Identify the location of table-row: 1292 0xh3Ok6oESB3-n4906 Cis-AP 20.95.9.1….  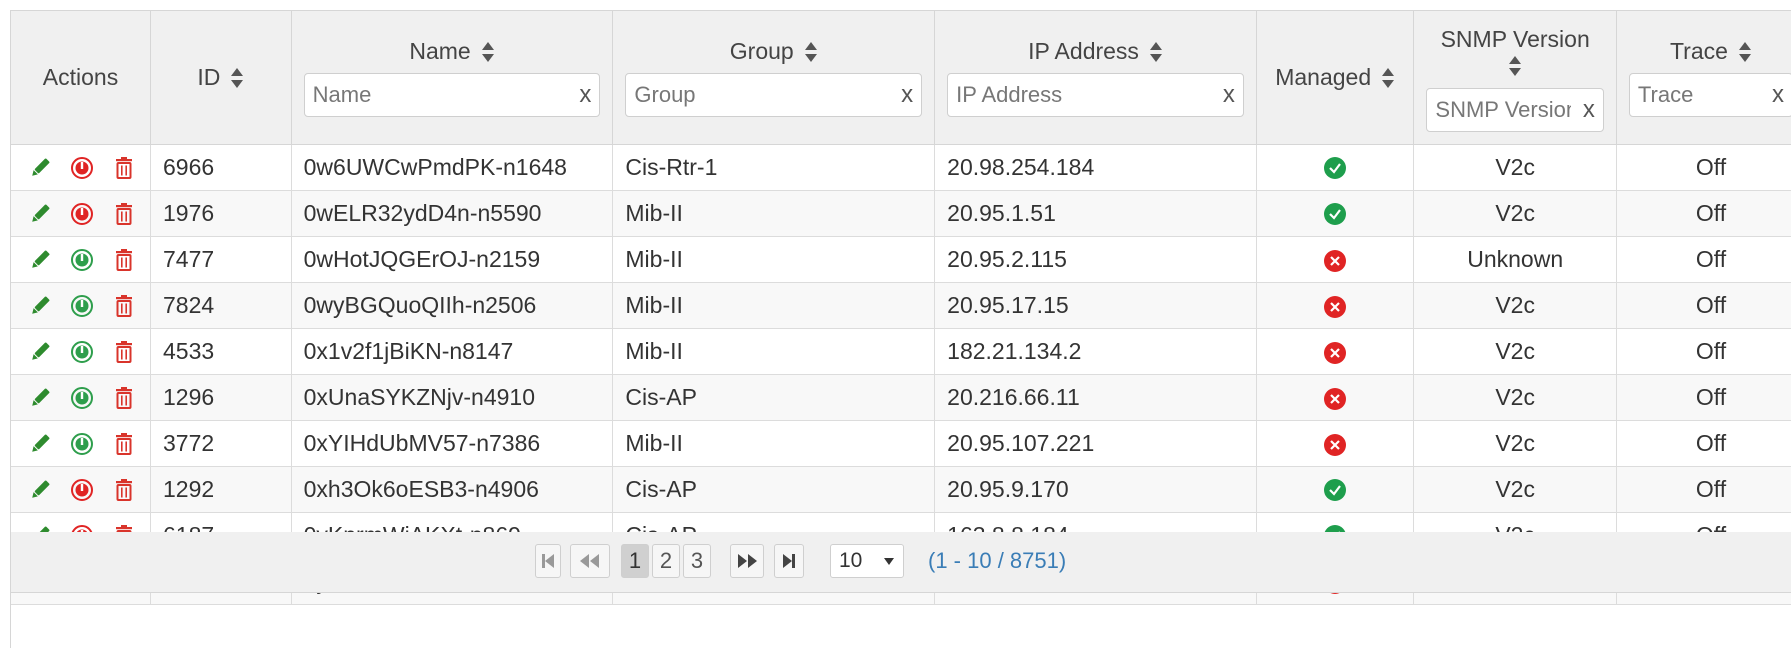
(901, 489).